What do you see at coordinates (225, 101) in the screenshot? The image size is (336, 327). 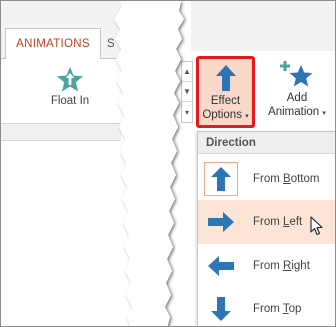 I see `effect-options-label-1: Effect` at bounding box center [225, 101].